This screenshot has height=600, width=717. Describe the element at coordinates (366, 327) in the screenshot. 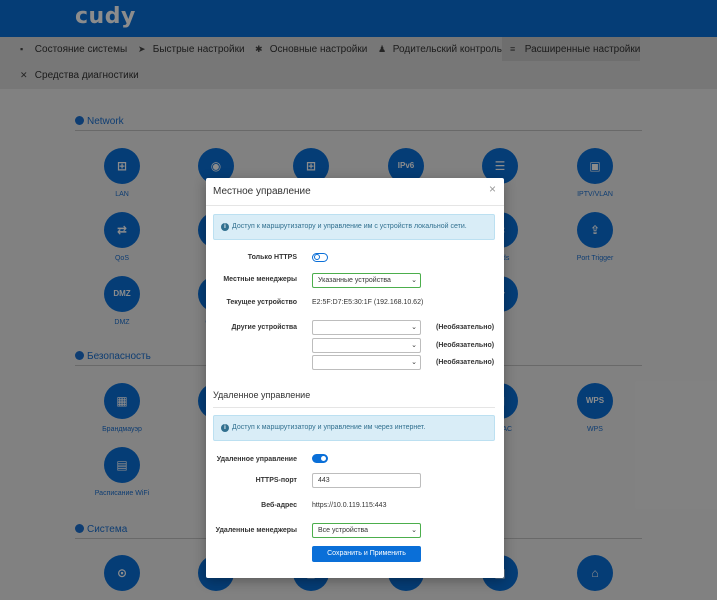

I see `other-device-select-1: ⌄` at that location.